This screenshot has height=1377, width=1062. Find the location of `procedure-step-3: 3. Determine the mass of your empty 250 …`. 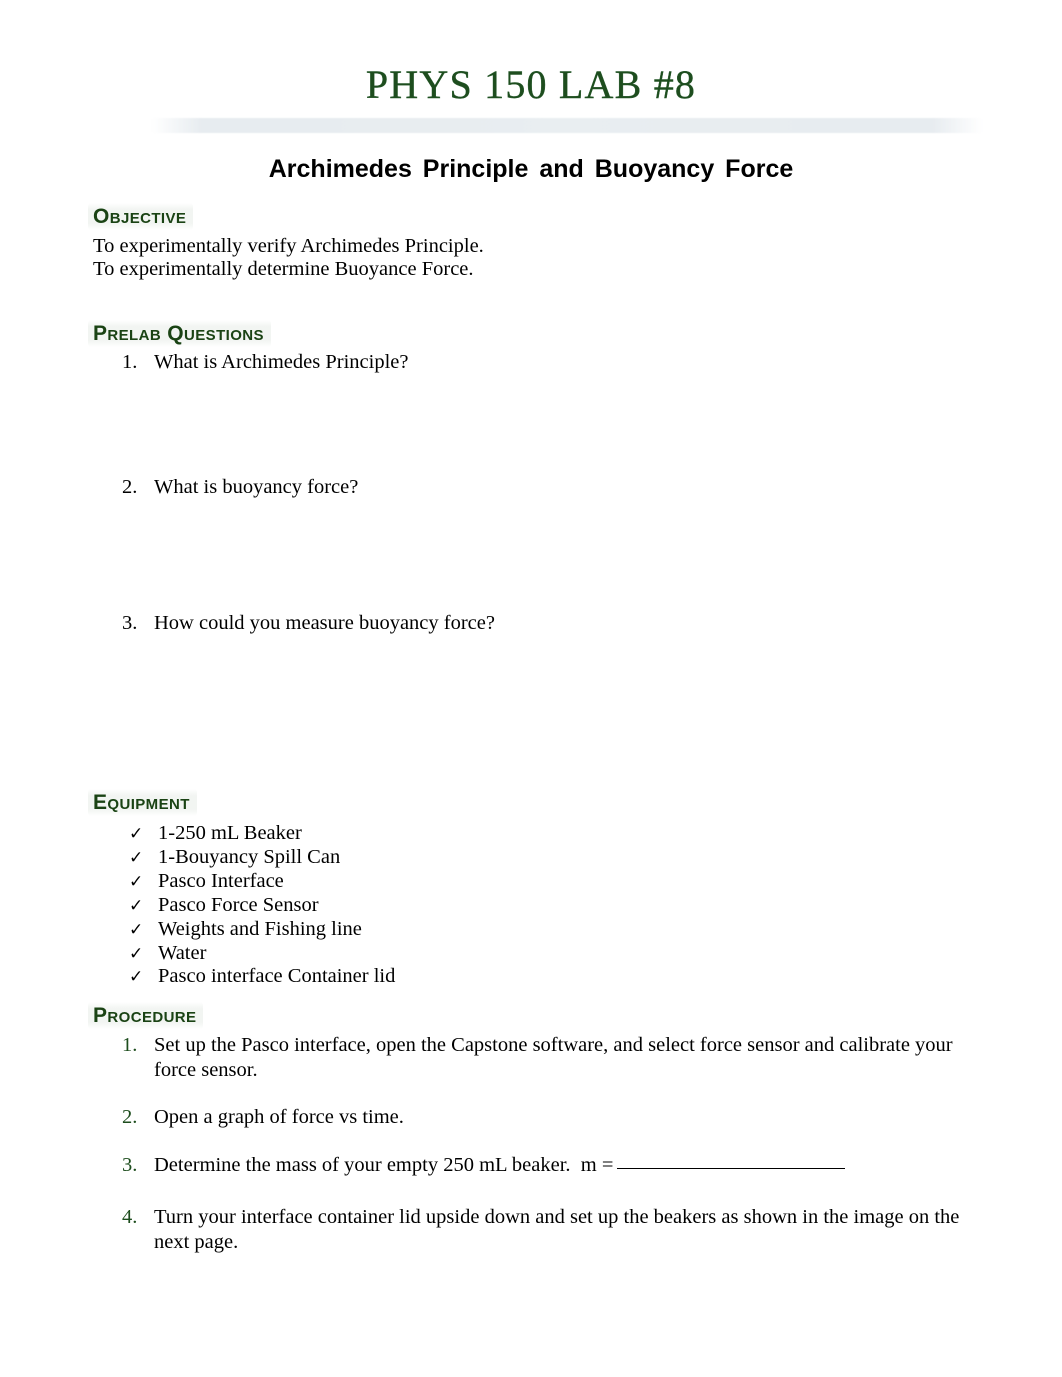

procedure-step-3: 3. Determine the mass of your empty 250 … is located at coordinates (548, 1165).